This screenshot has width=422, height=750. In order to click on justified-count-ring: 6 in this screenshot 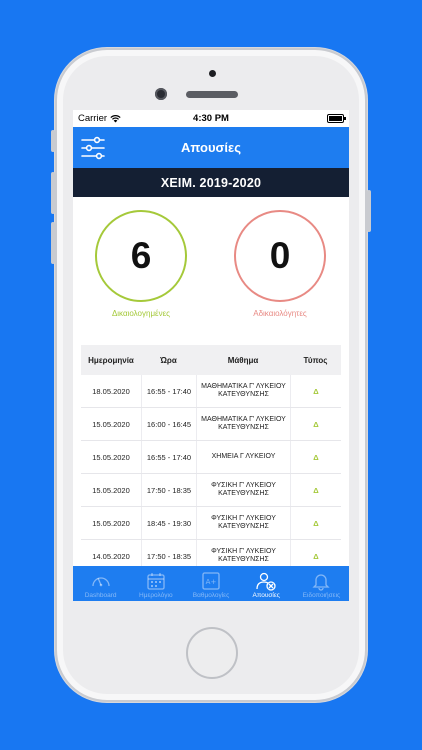, I will do `click(141, 256)`.